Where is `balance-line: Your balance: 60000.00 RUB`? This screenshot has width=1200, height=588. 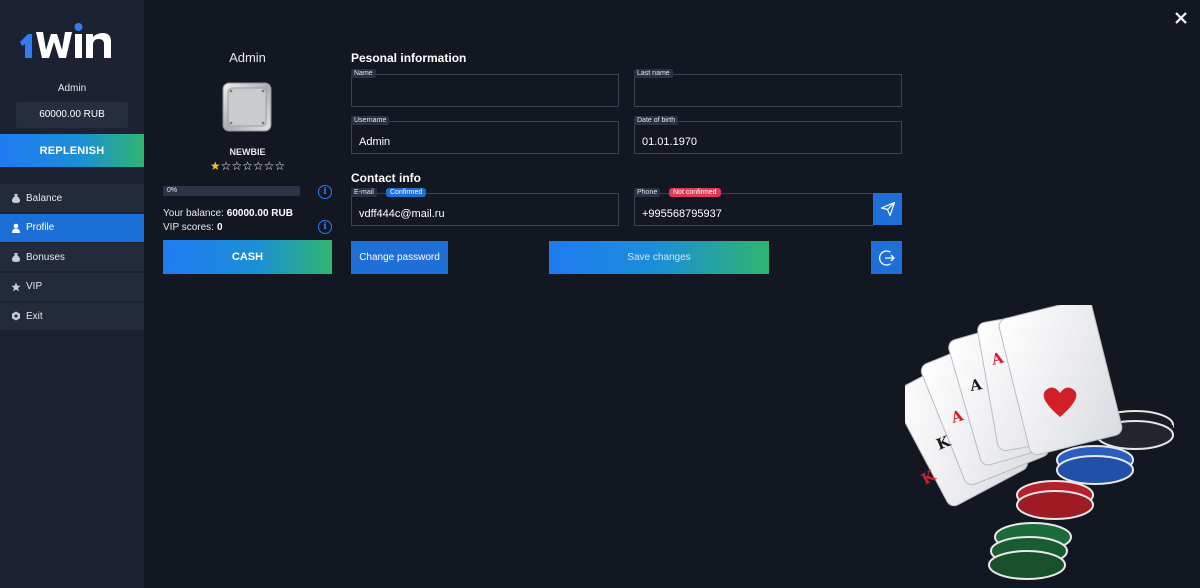
balance-line: Your balance: 60000.00 RUB is located at coordinates (228, 213).